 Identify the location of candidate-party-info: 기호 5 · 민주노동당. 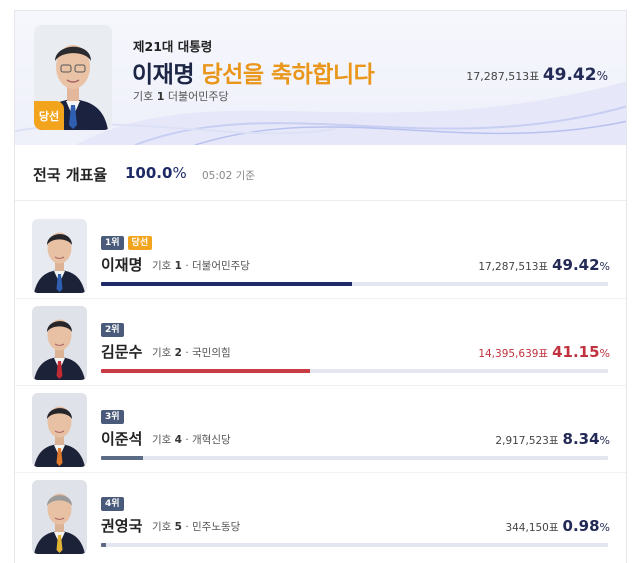
(196, 526).